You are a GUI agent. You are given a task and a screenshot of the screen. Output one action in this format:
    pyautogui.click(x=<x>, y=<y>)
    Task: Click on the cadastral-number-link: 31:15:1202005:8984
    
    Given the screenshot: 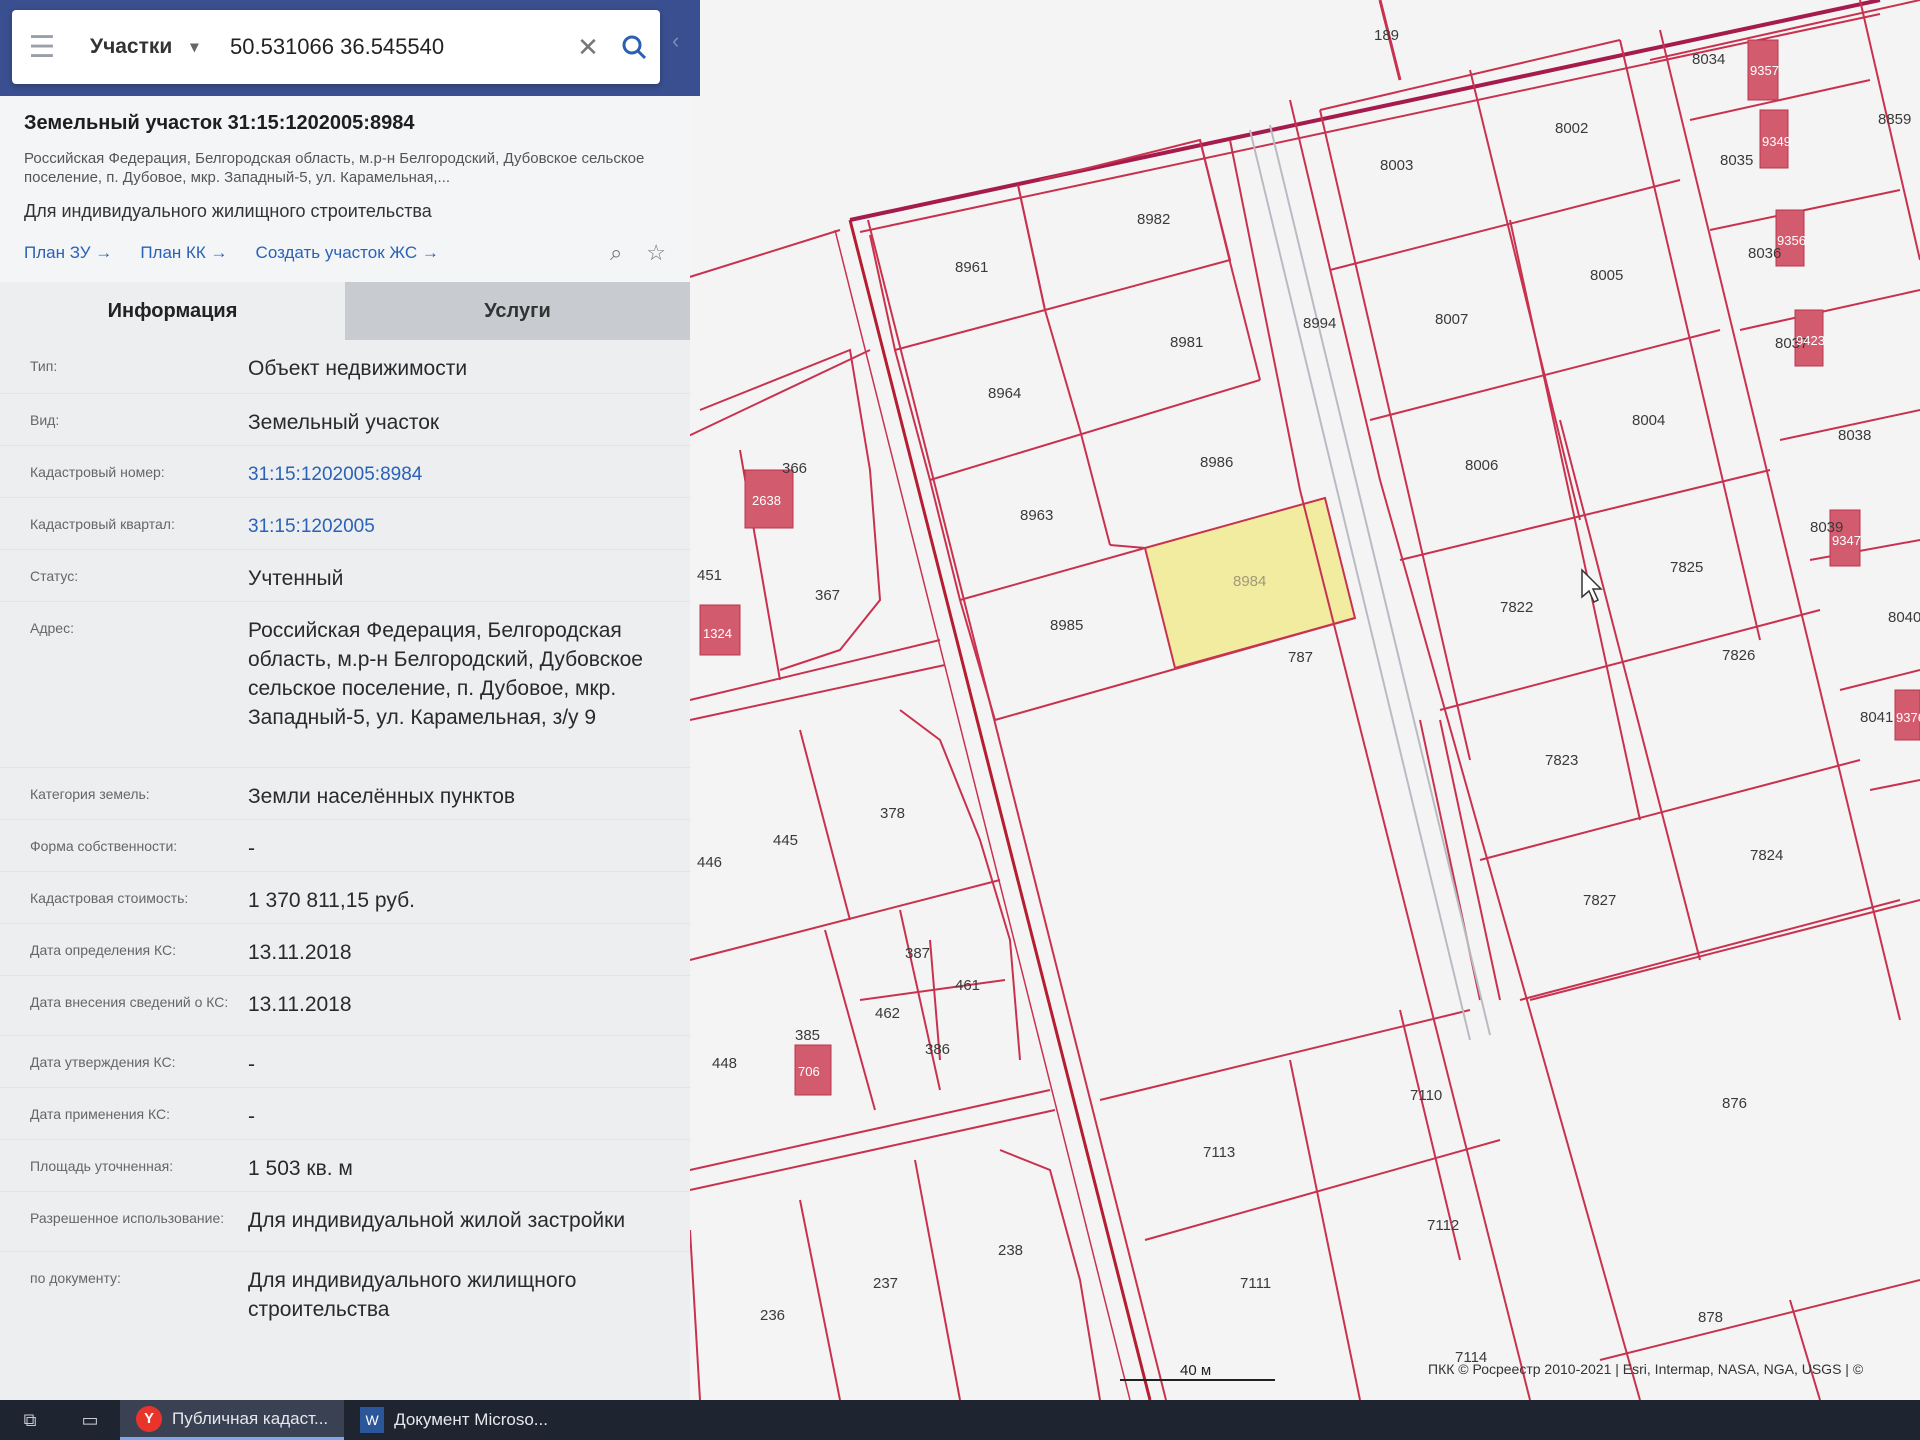 What is the action you would take?
    pyautogui.click(x=469, y=474)
    